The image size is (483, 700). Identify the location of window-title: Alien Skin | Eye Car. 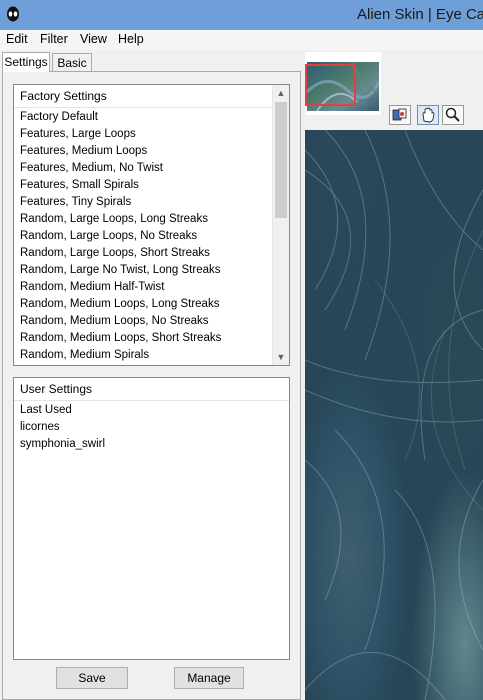
(420, 14).